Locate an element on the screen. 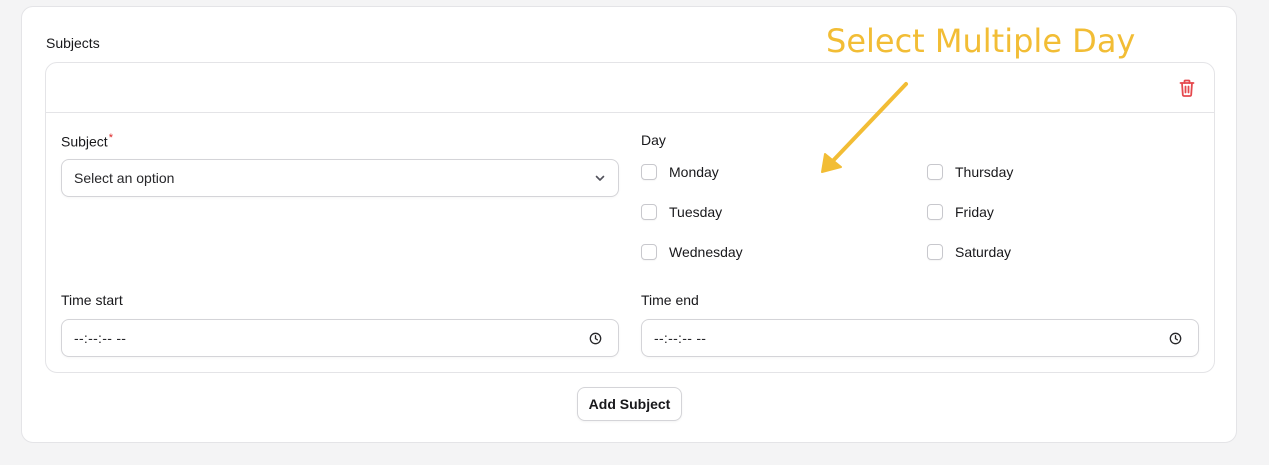 The height and width of the screenshot is (465, 1269). checkbox-saturday is located at coordinates (935, 252).